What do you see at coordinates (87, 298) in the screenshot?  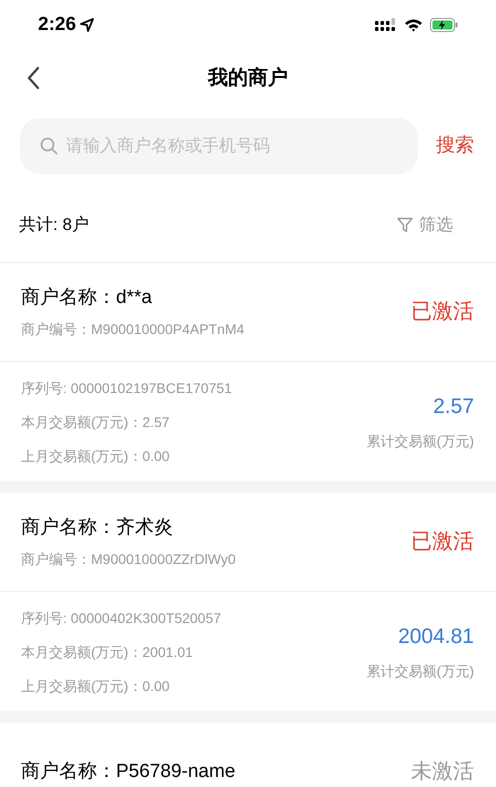 I see `merchant-name: 商户名称：d**a` at bounding box center [87, 298].